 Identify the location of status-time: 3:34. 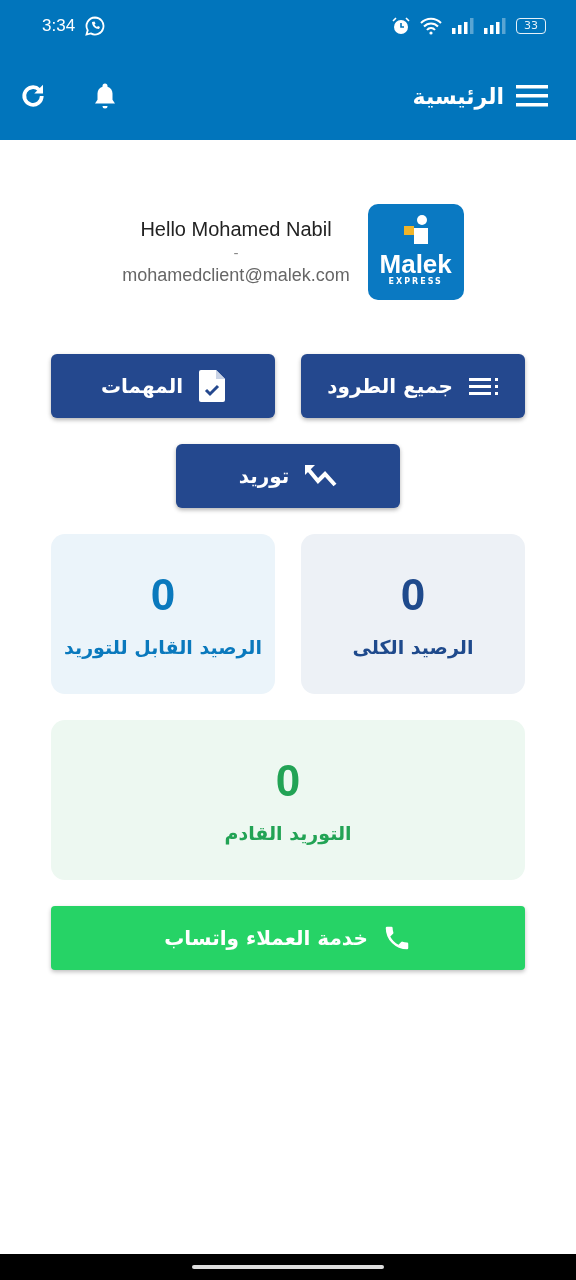
(59, 26).